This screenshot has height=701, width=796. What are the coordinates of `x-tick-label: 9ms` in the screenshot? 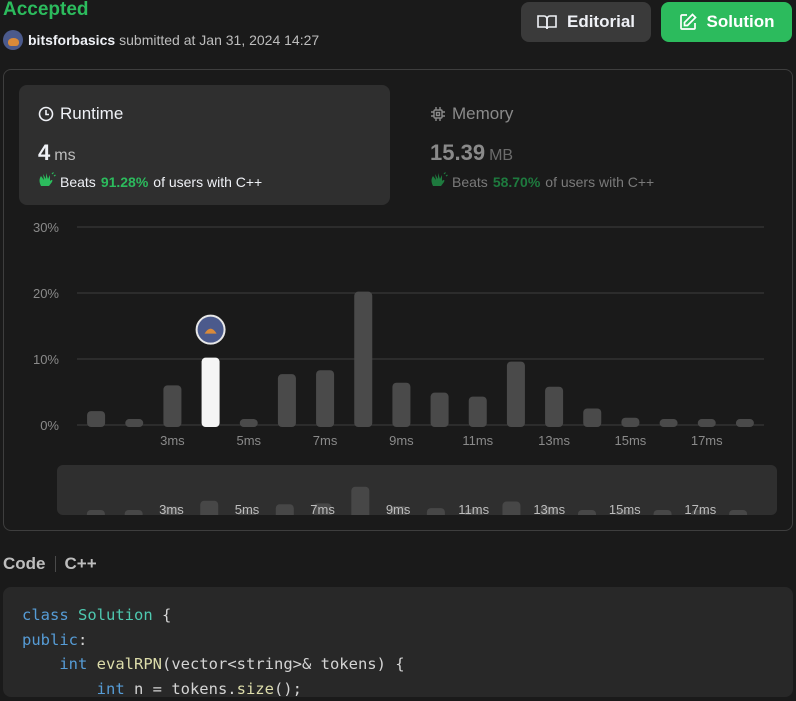 It's located at (401, 440).